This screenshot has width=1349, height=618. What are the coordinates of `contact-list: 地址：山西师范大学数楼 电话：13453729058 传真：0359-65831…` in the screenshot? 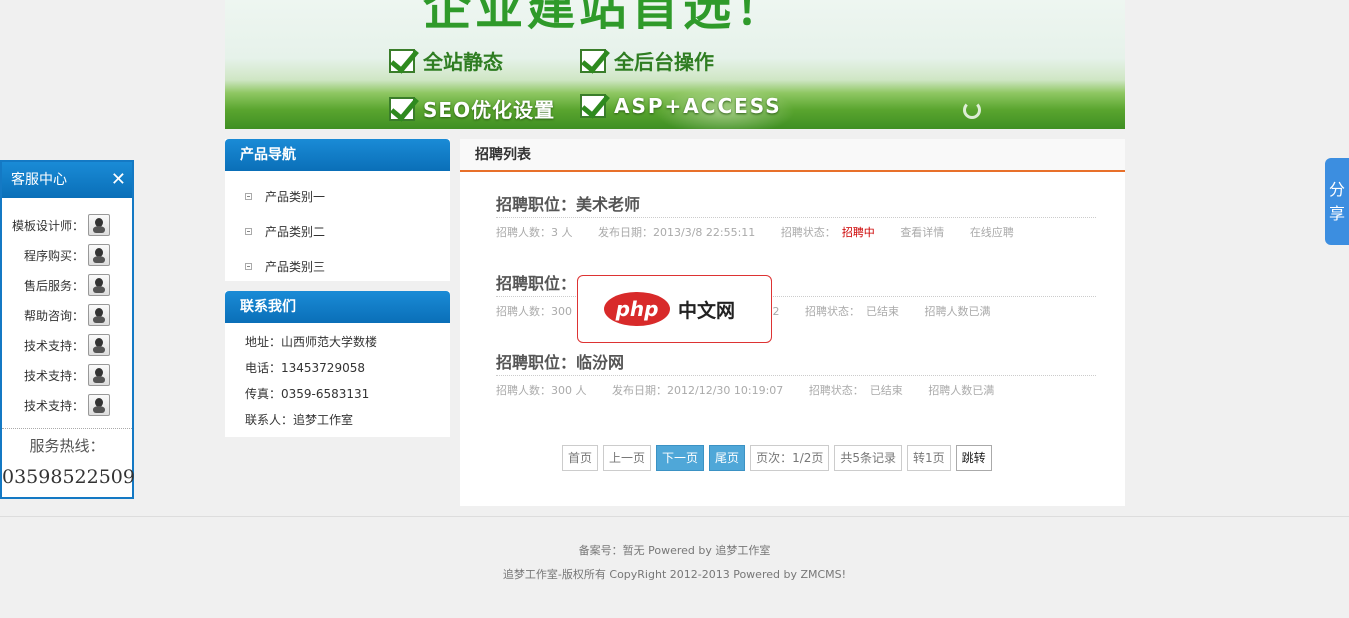 It's located at (337, 378).